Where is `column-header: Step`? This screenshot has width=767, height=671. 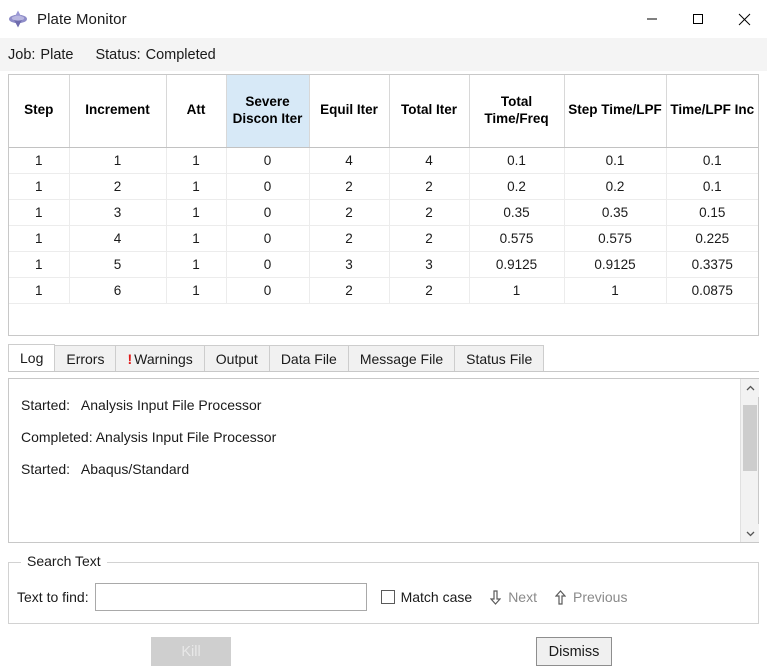 column-header: Step is located at coordinates (39, 111).